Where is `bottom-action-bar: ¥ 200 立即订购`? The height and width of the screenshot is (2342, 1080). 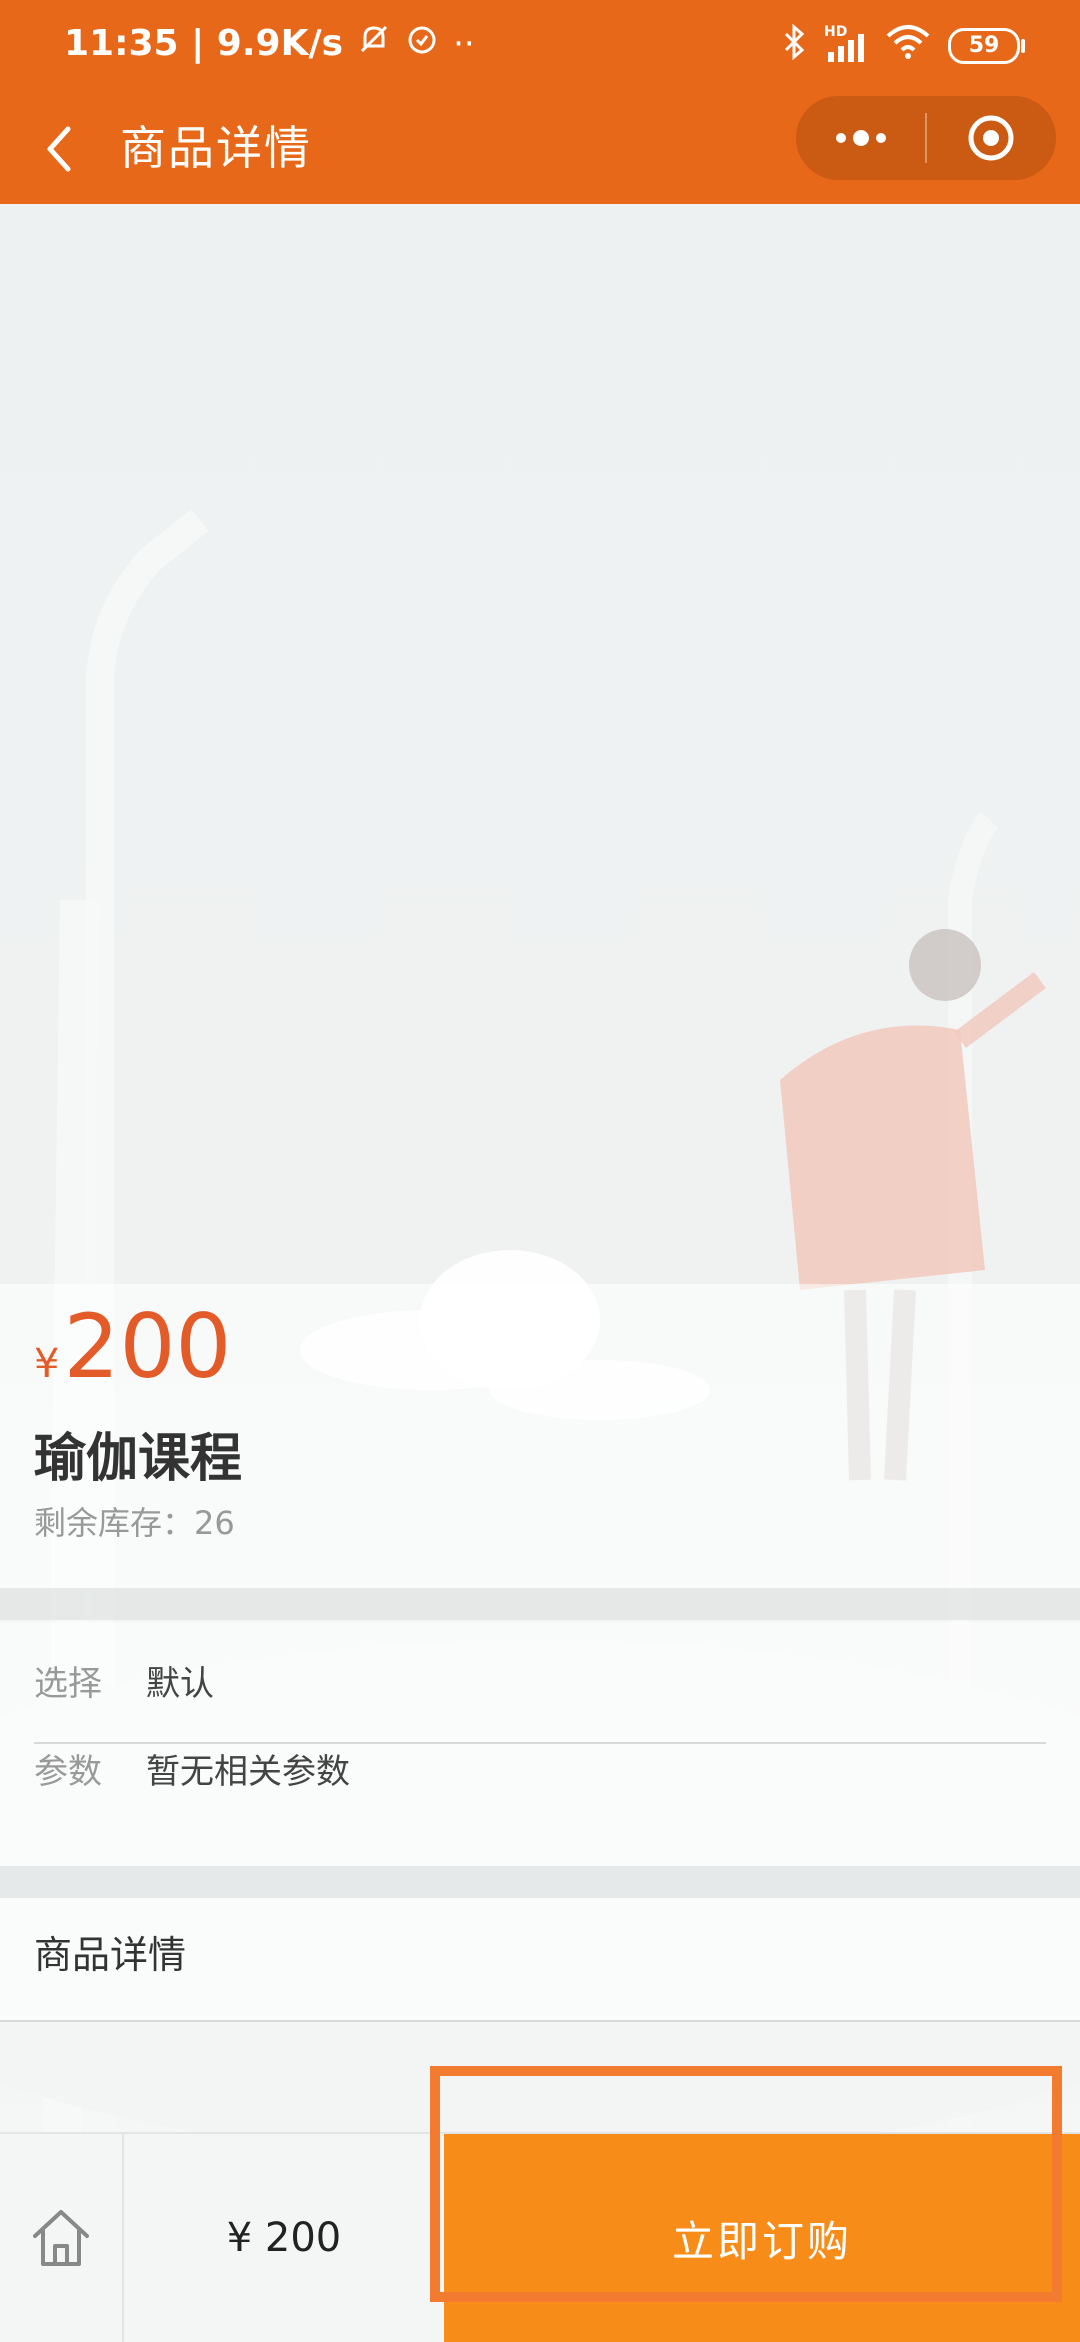 bottom-action-bar: ¥ 200 立即订购 is located at coordinates (540, 2237).